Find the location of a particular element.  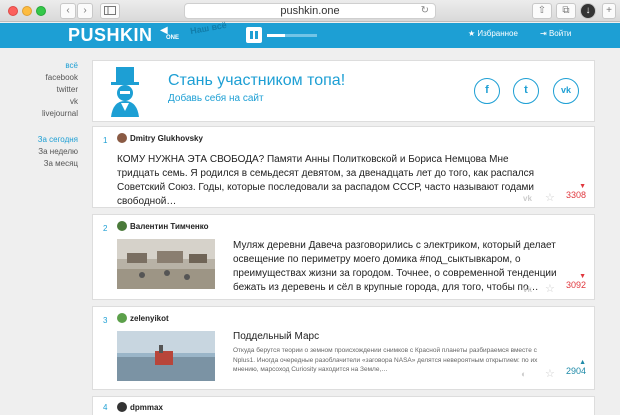

player-progress-fill is located at coordinates (276, 35).